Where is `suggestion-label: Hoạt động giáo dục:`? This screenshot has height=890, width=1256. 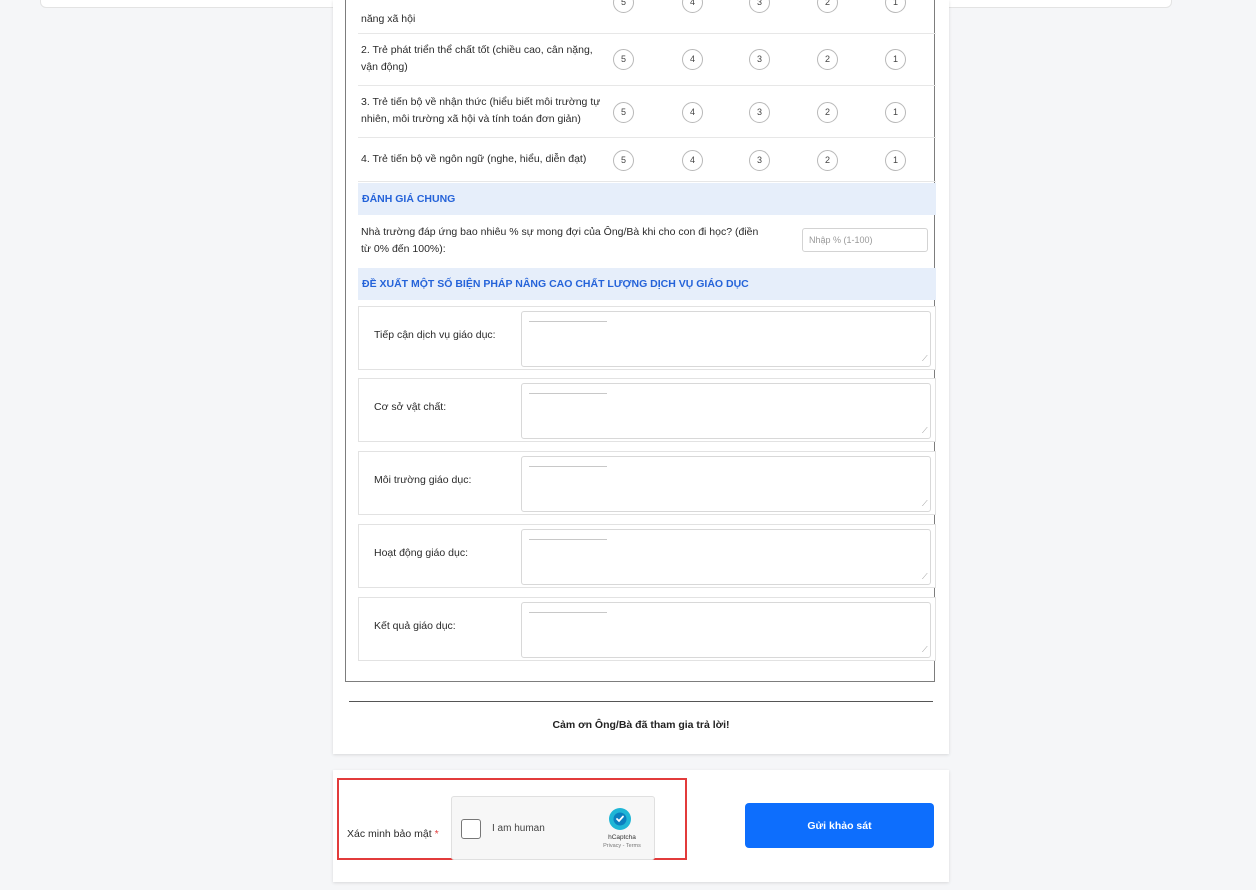
suggestion-label: Hoạt động giáo dục: is located at coordinates (421, 553).